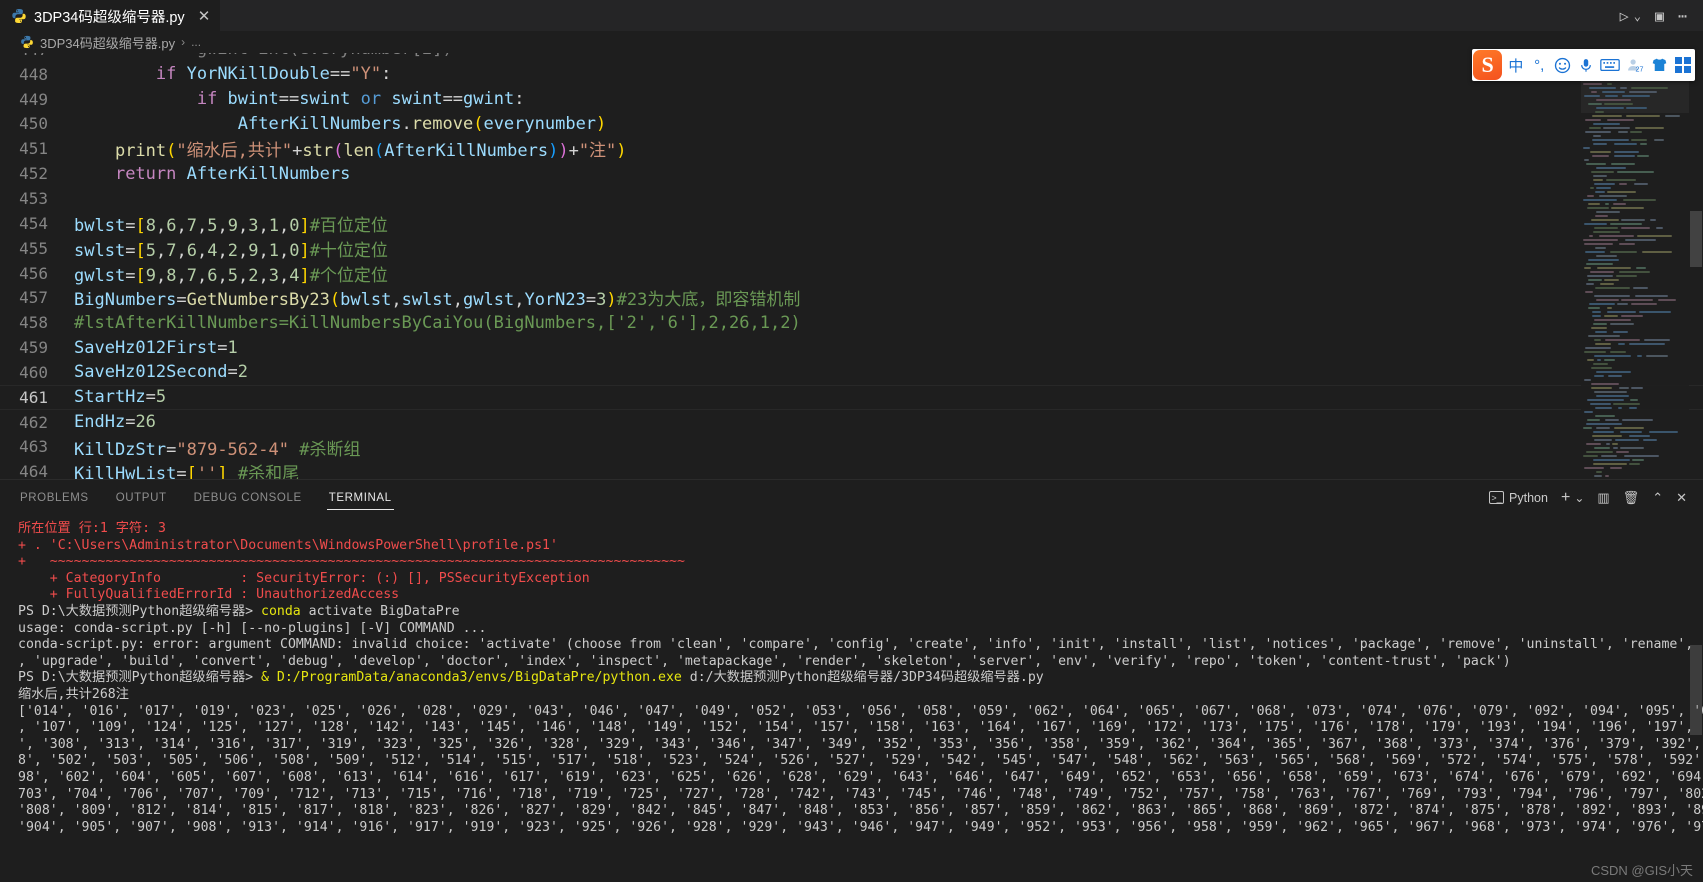 This screenshot has width=1703, height=882. I want to click on code-line: 461 StartHz=5, so click(851, 397).